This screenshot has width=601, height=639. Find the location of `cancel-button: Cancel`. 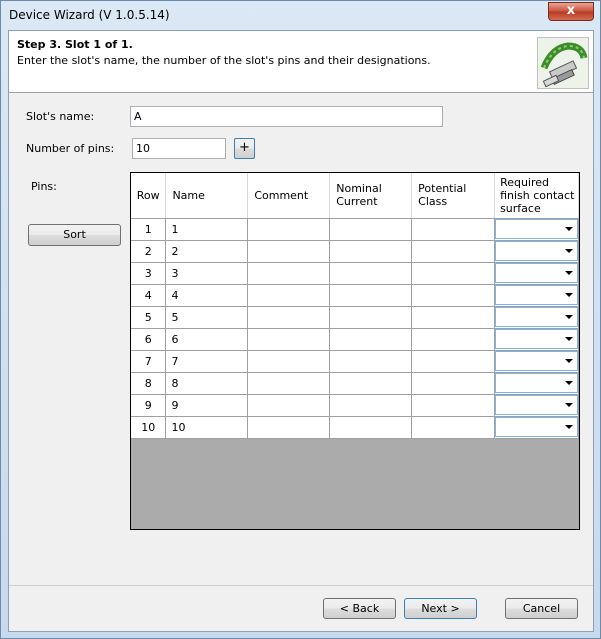

cancel-button: Cancel is located at coordinates (541, 608).